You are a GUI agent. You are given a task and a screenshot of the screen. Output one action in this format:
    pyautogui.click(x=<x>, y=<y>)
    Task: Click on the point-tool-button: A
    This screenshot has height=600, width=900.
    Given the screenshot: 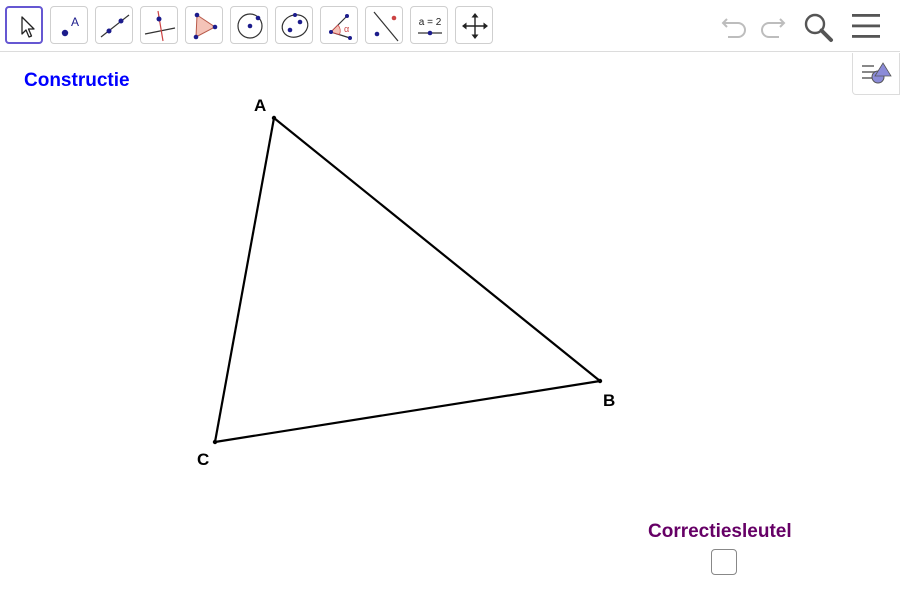 What is the action you would take?
    pyautogui.click(x=69, y=25)
    